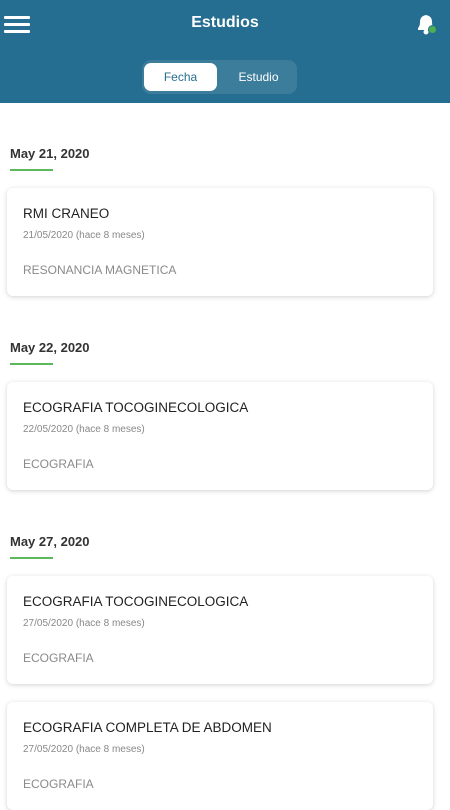  Describe the element at coordinates (180, 77) in the screenshot. I see `tab-fecha: Fecha` at that location.